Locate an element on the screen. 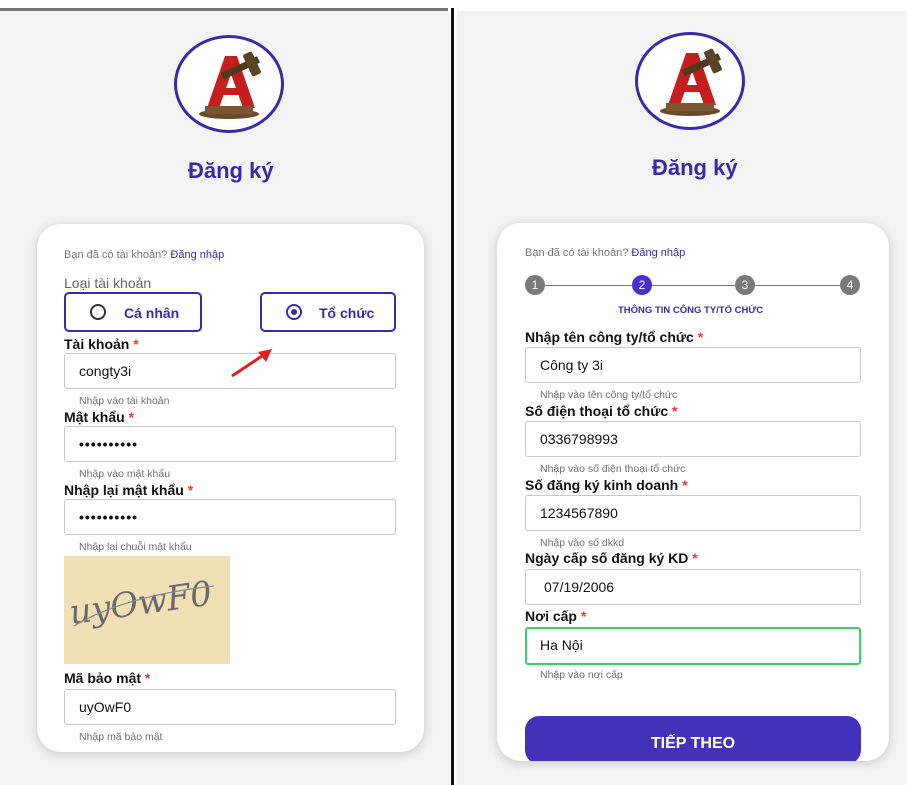 This screenshot has height=785, width=907. red-arrow-annotation is located at coordinates (251, 363).